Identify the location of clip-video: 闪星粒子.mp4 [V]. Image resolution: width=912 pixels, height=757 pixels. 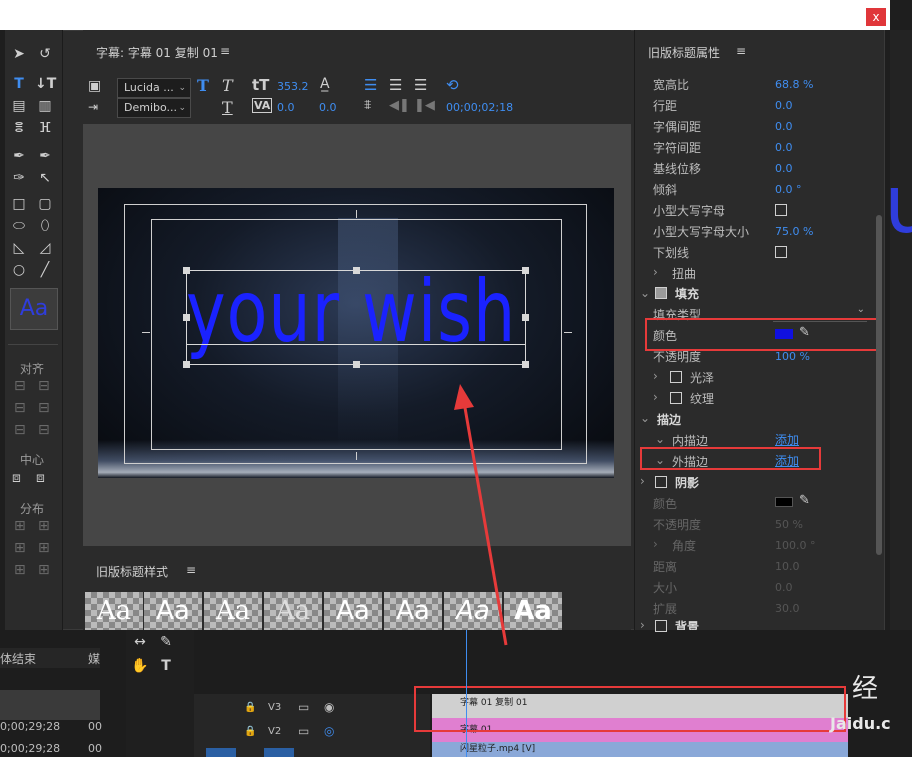
(640, 749).